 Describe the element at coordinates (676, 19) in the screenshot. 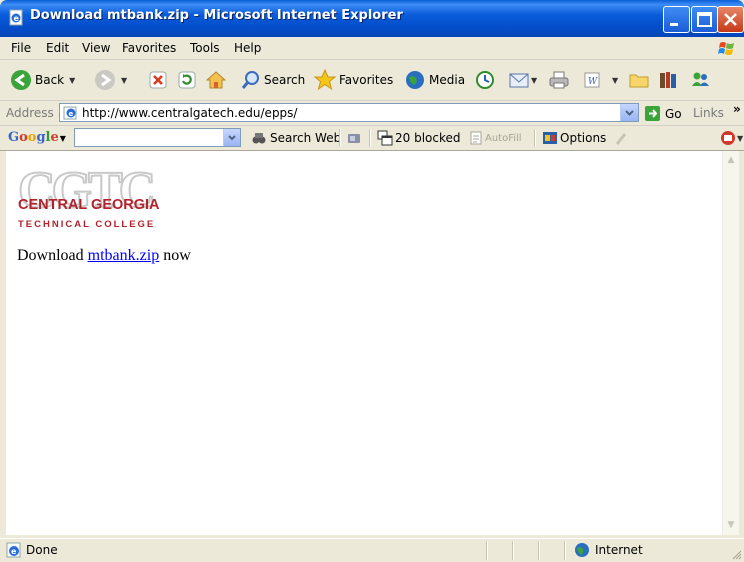

I see `minimize-button` at that location.